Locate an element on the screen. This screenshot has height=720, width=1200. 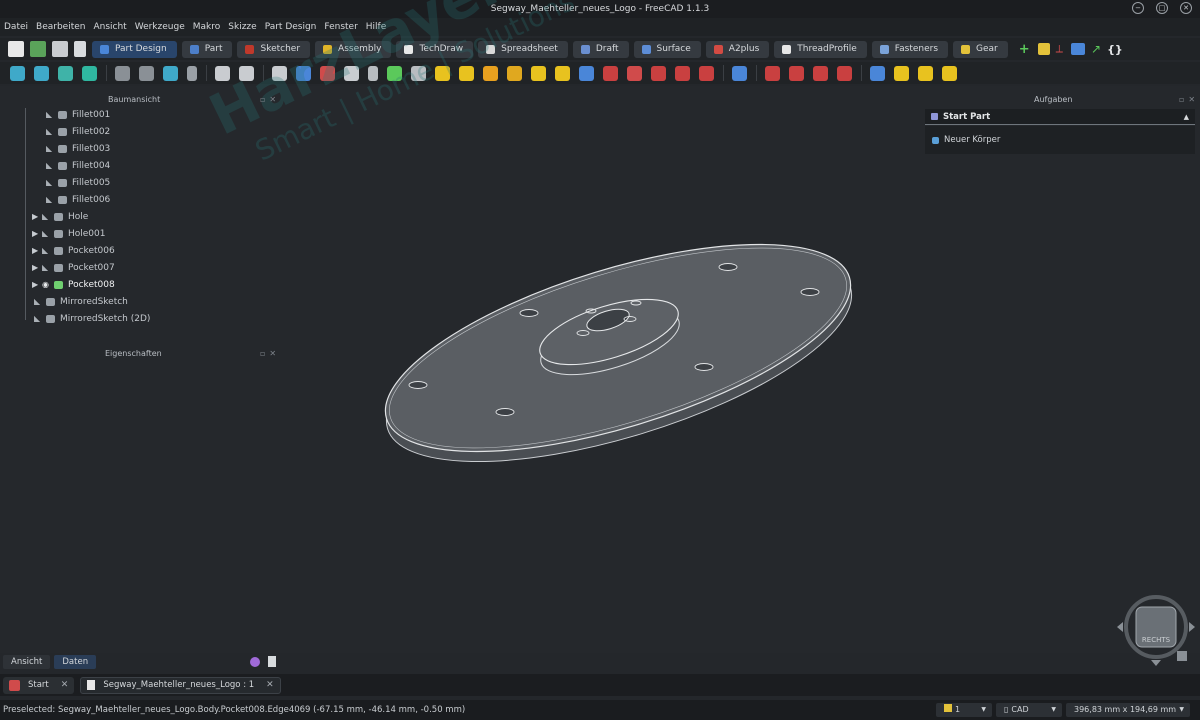
tree-item-pocket007: ▶ ◣ Pocket007 is located at coordinates (142, 267).